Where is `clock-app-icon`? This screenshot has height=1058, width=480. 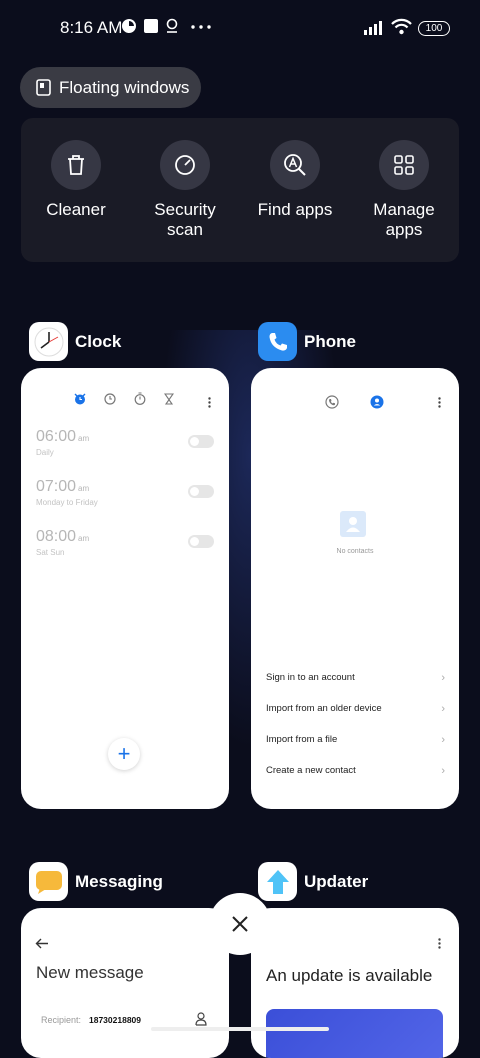 clock-app-icon is located at coordinates (48, 341).